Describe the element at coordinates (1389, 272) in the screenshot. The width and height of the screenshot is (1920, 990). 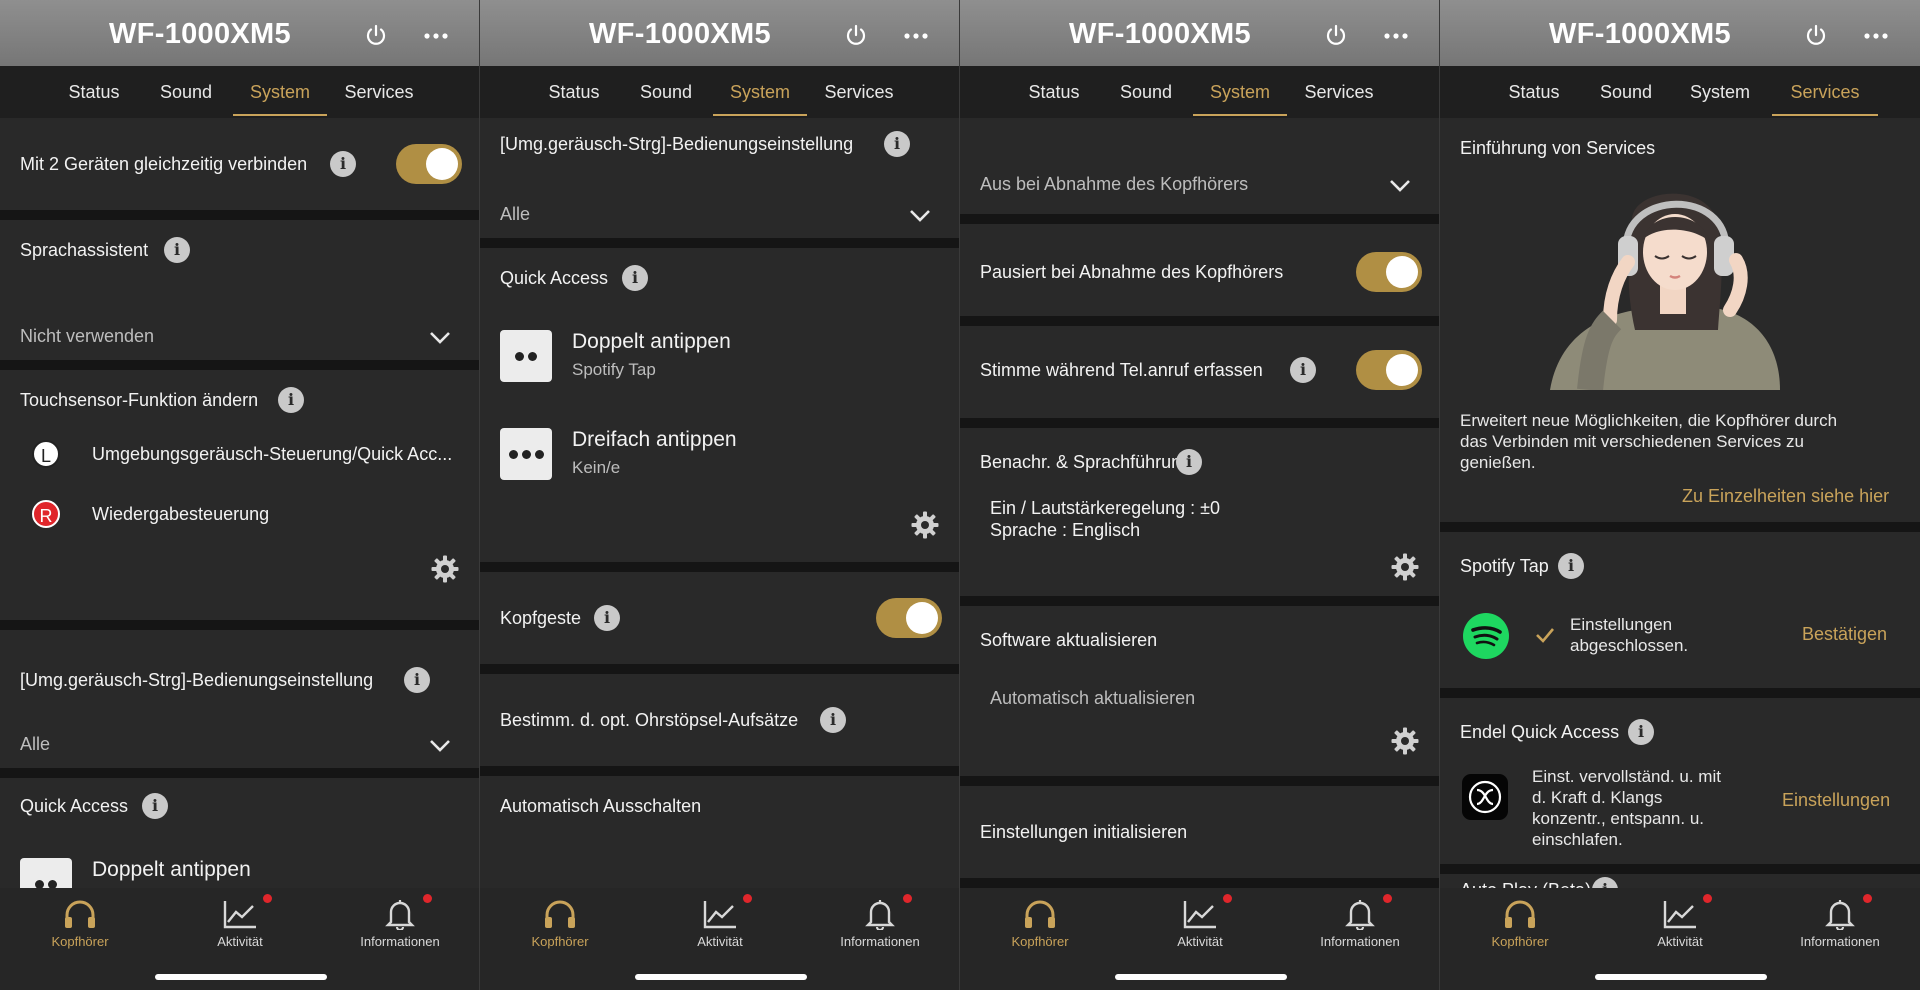
I see `pause-toggle` at that location.